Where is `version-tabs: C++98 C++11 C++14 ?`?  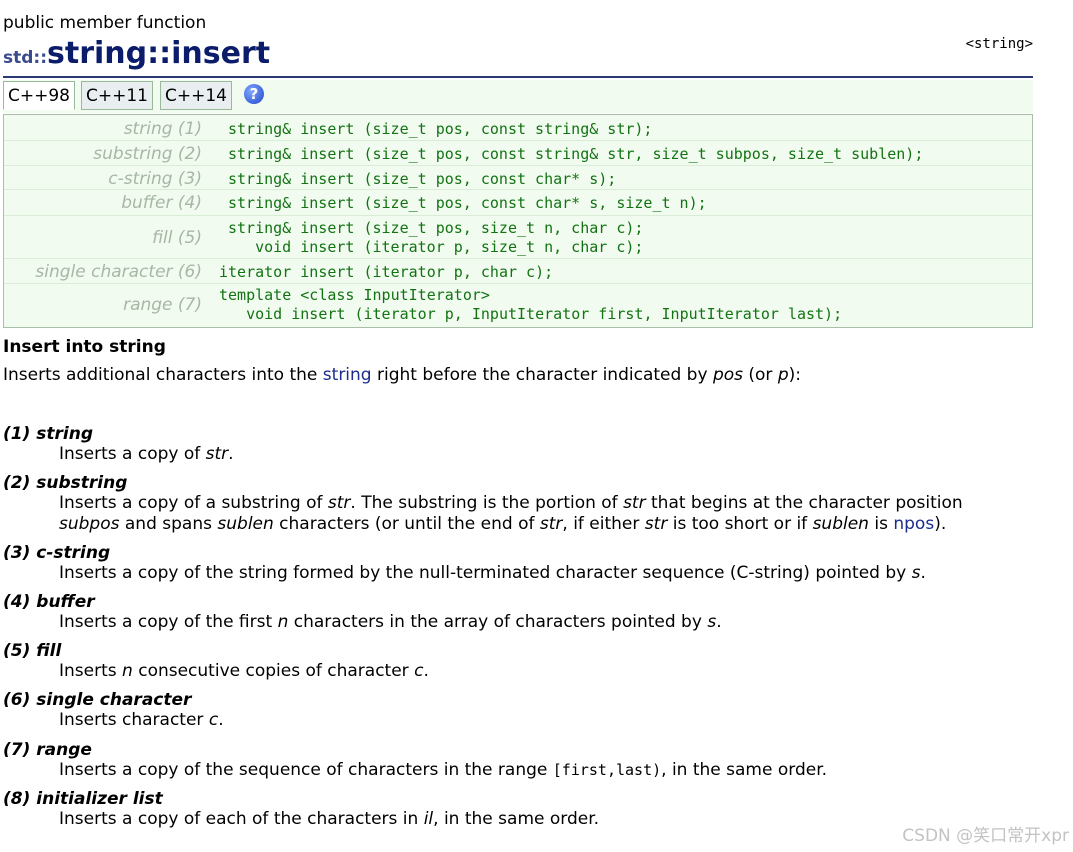 version-tabs: C++98 C++11 C++14 ? is located at coordinates (518, 96).